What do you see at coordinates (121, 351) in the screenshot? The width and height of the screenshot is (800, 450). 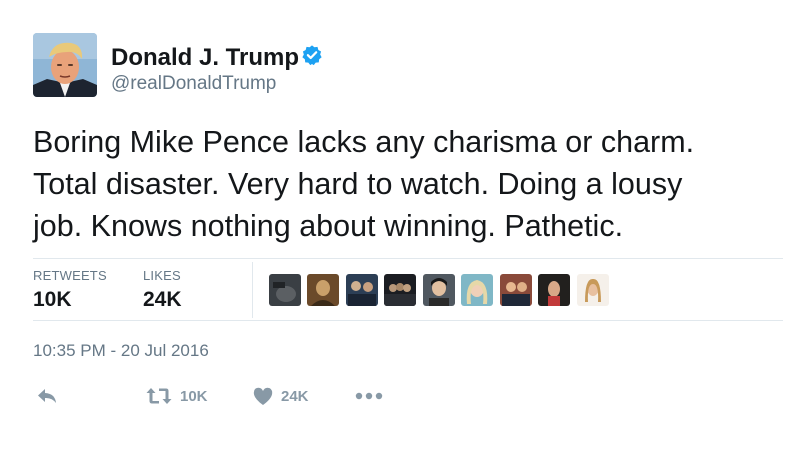 I see `tweet-timestamp: 10:35 PM - 20 Jul 2016` at bounding box center [121, 351].